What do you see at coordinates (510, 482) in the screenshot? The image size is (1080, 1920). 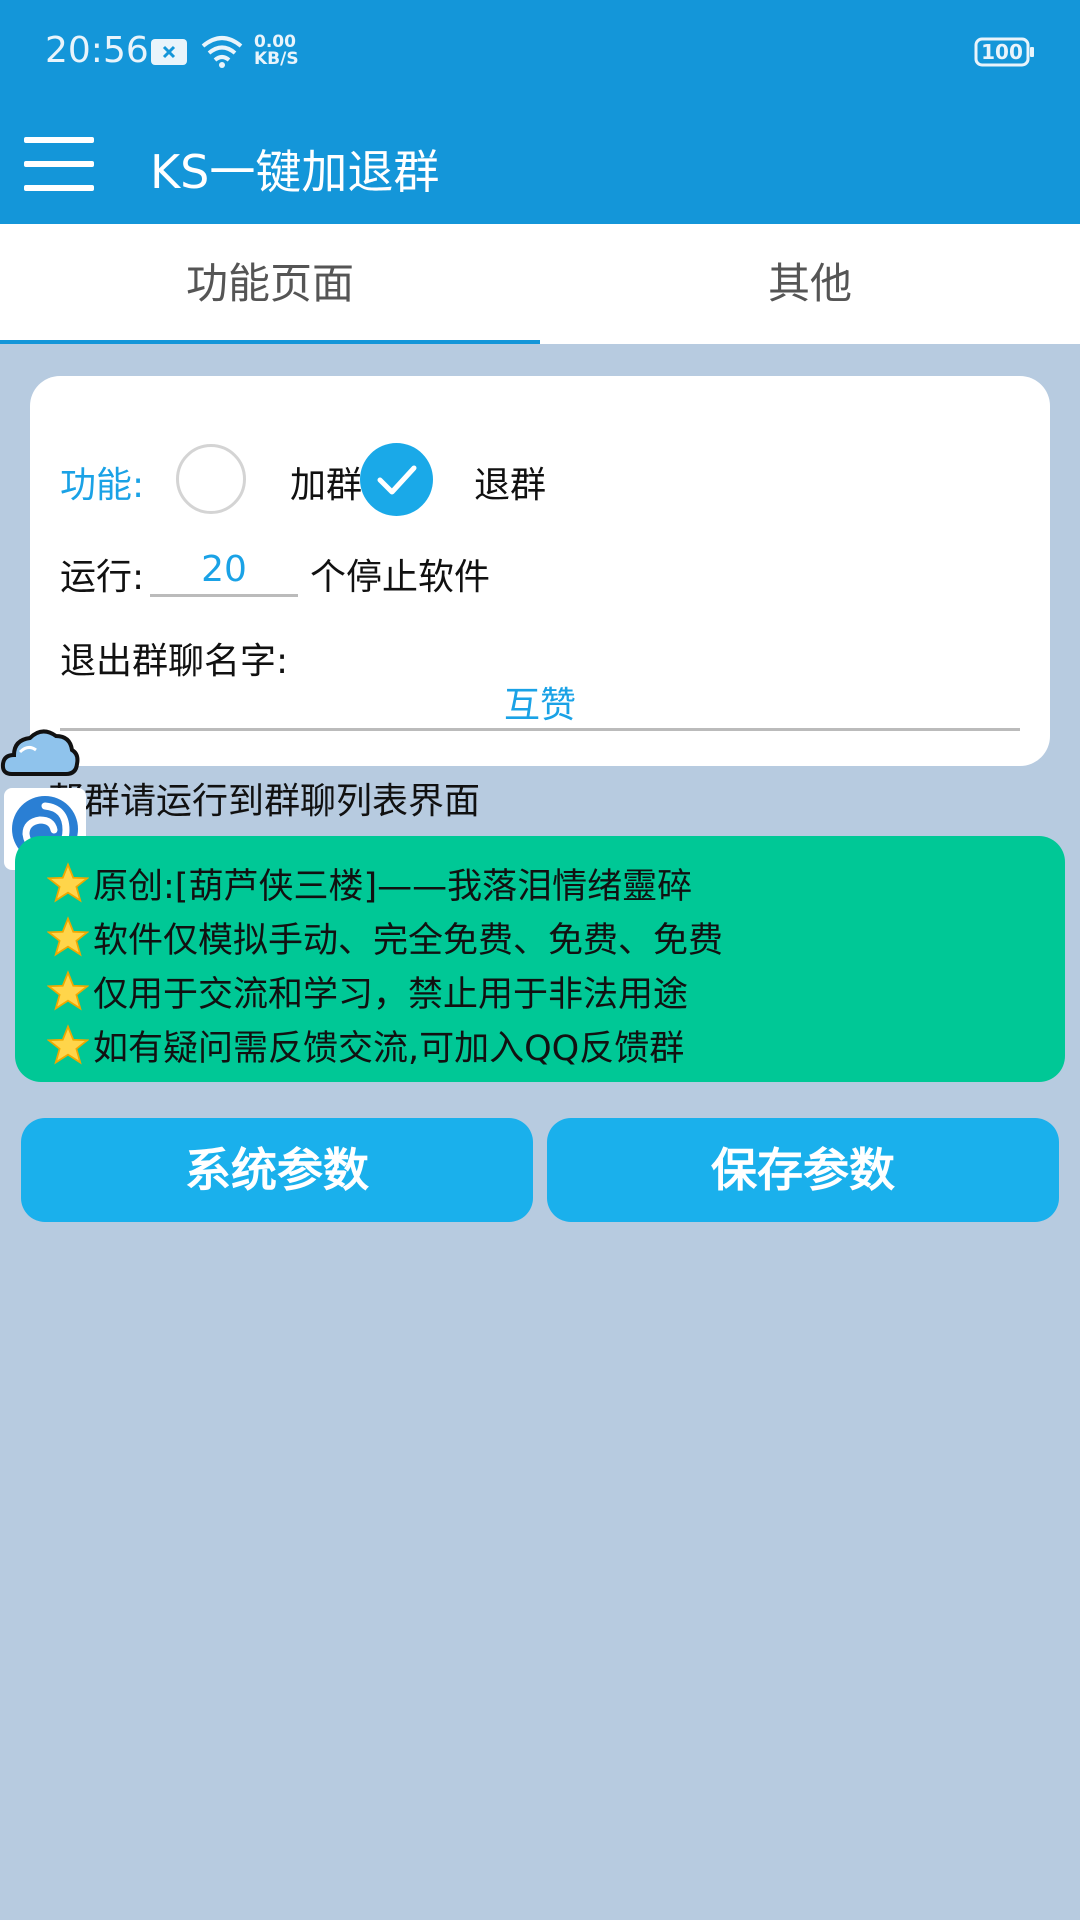 I see `quit-group-label: 退群` at bounding box center [510, 482].